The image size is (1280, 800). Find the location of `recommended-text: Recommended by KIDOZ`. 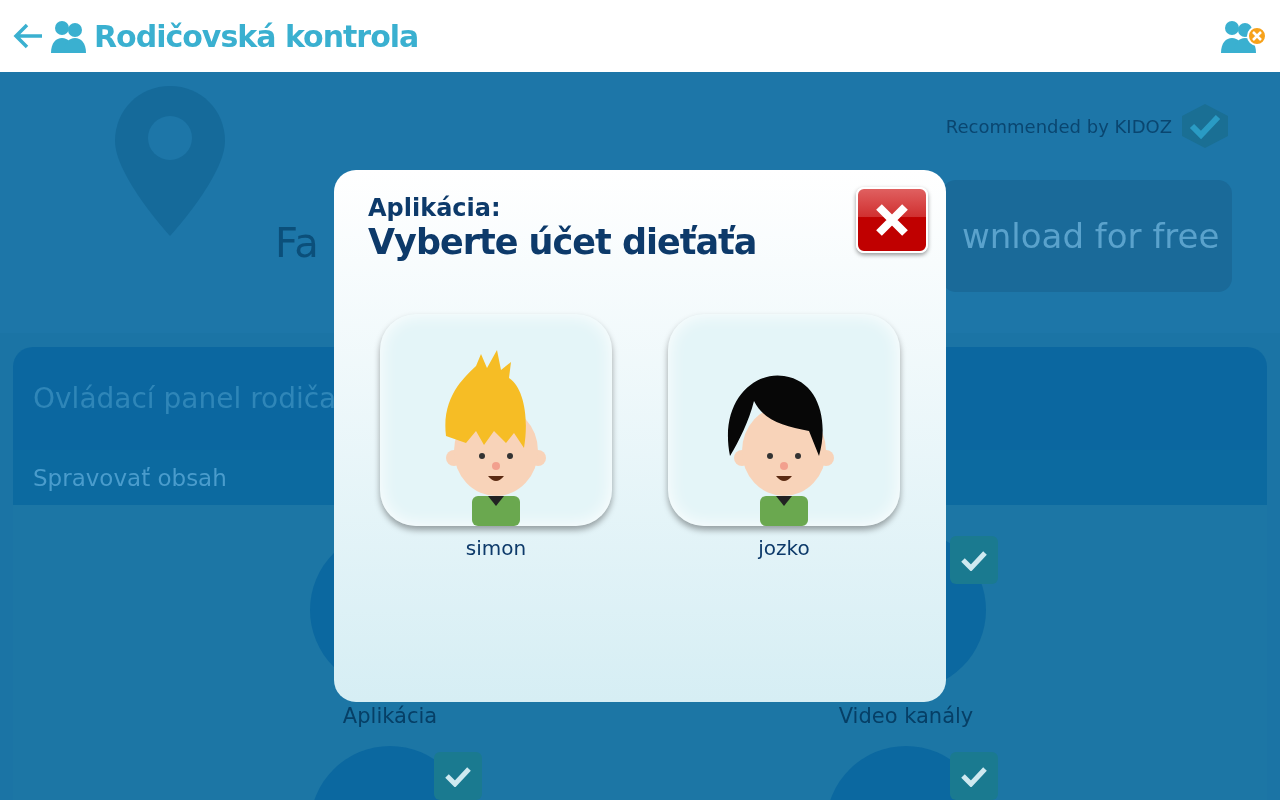

recommended-text: Recommended by KIDOZ is located at coordinates (1058, 126).